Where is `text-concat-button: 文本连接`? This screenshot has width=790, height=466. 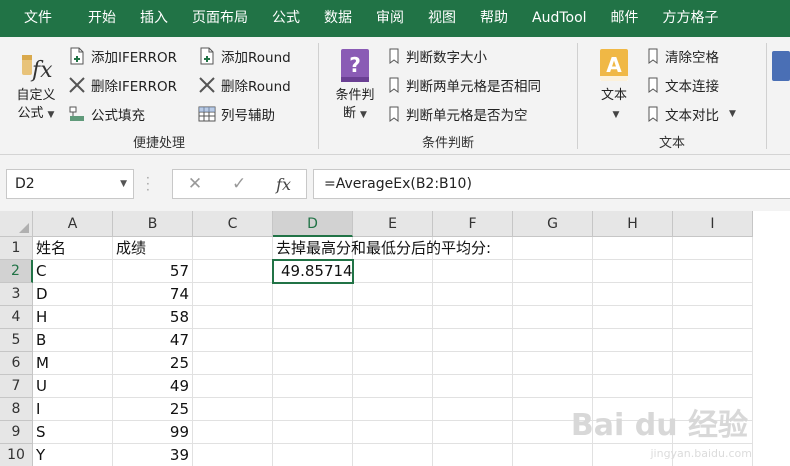
text-concat-button: 文本连接 is located at coordinates (682, 85).